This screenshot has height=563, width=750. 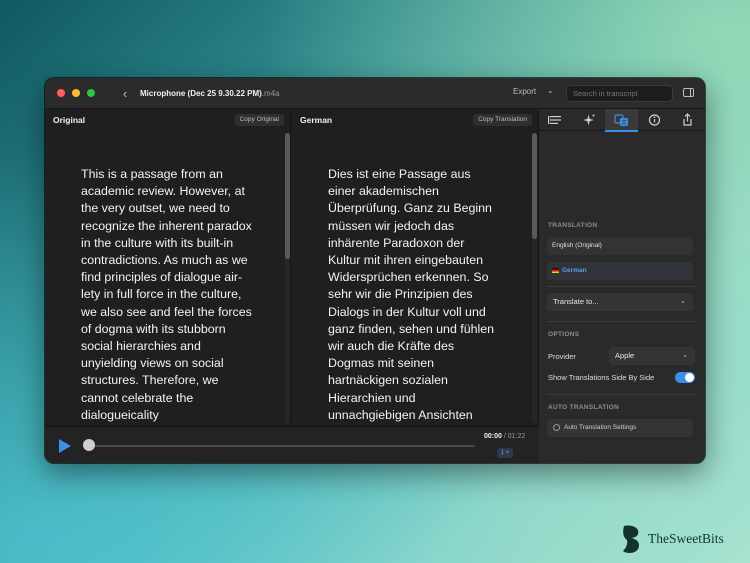 I want to click on copy-translation-button: Copy Translation, so click(x=502, y=120).